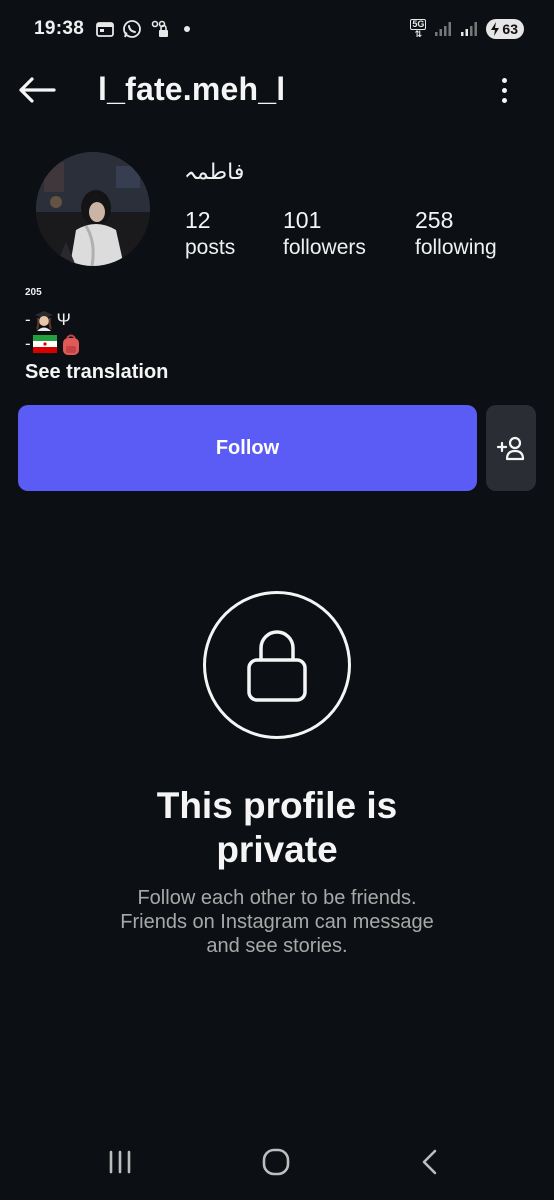  I want to click on suggested-accounts-button, so click(511, 448).